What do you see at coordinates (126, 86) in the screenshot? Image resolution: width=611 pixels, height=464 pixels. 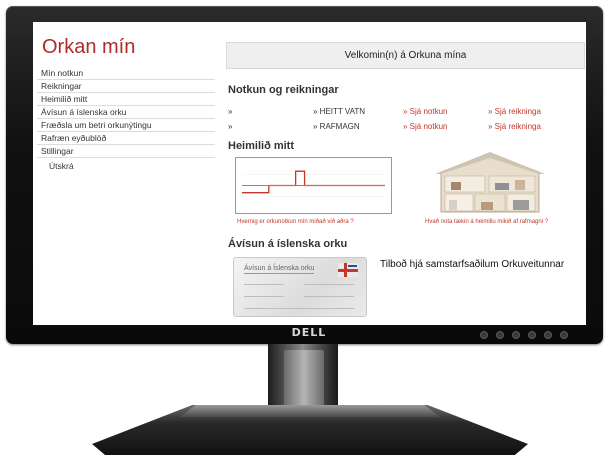 I see `sidebar-item-reikningar: Reikningar` at bounding box center [126, 86].